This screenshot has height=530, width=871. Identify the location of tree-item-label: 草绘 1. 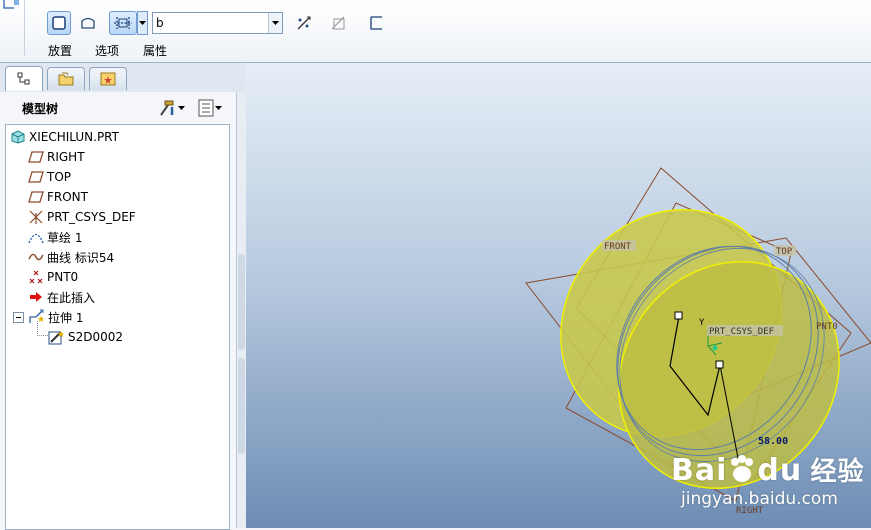
(65, 237).